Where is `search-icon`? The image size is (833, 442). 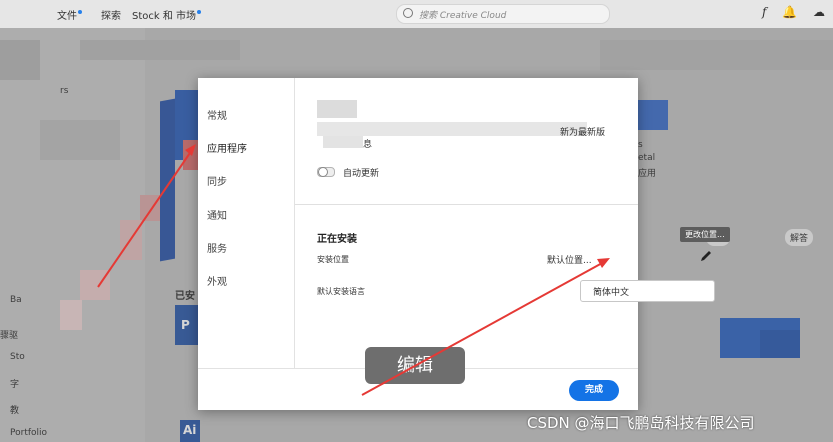
search-icon is located at coordinates (408, 13).